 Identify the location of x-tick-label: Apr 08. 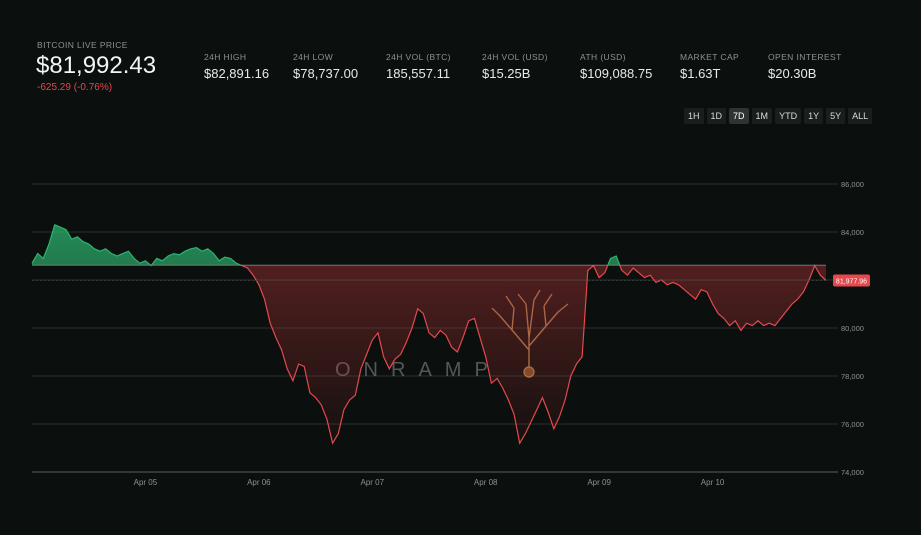
(486, 482).